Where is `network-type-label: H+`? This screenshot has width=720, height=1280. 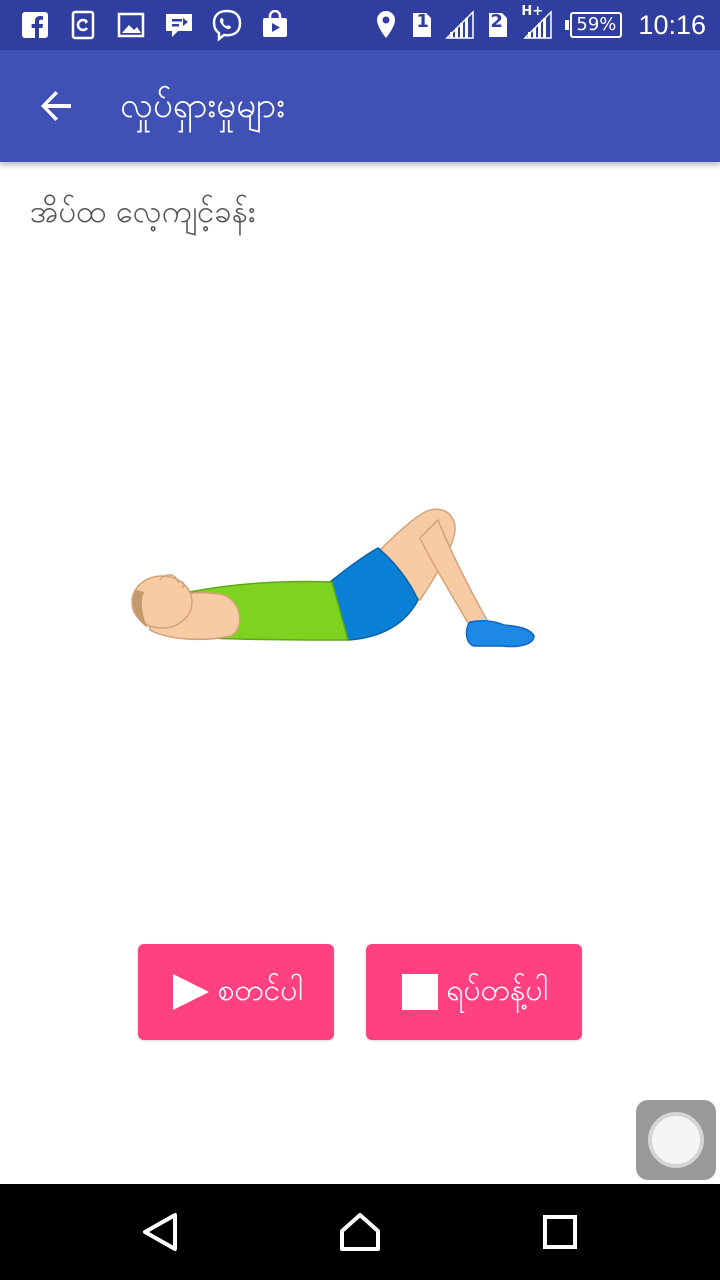
network-type-label: H+ is located at coordinates (532, 11).